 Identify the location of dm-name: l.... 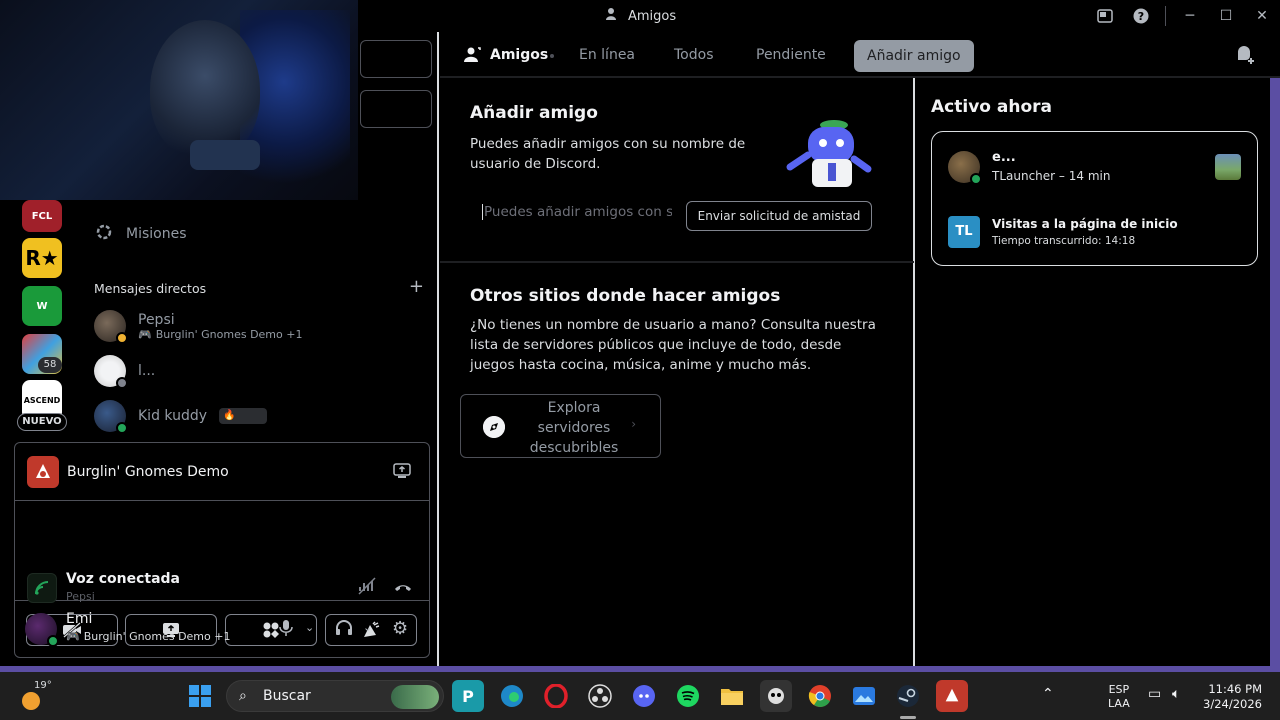
(147, 371).